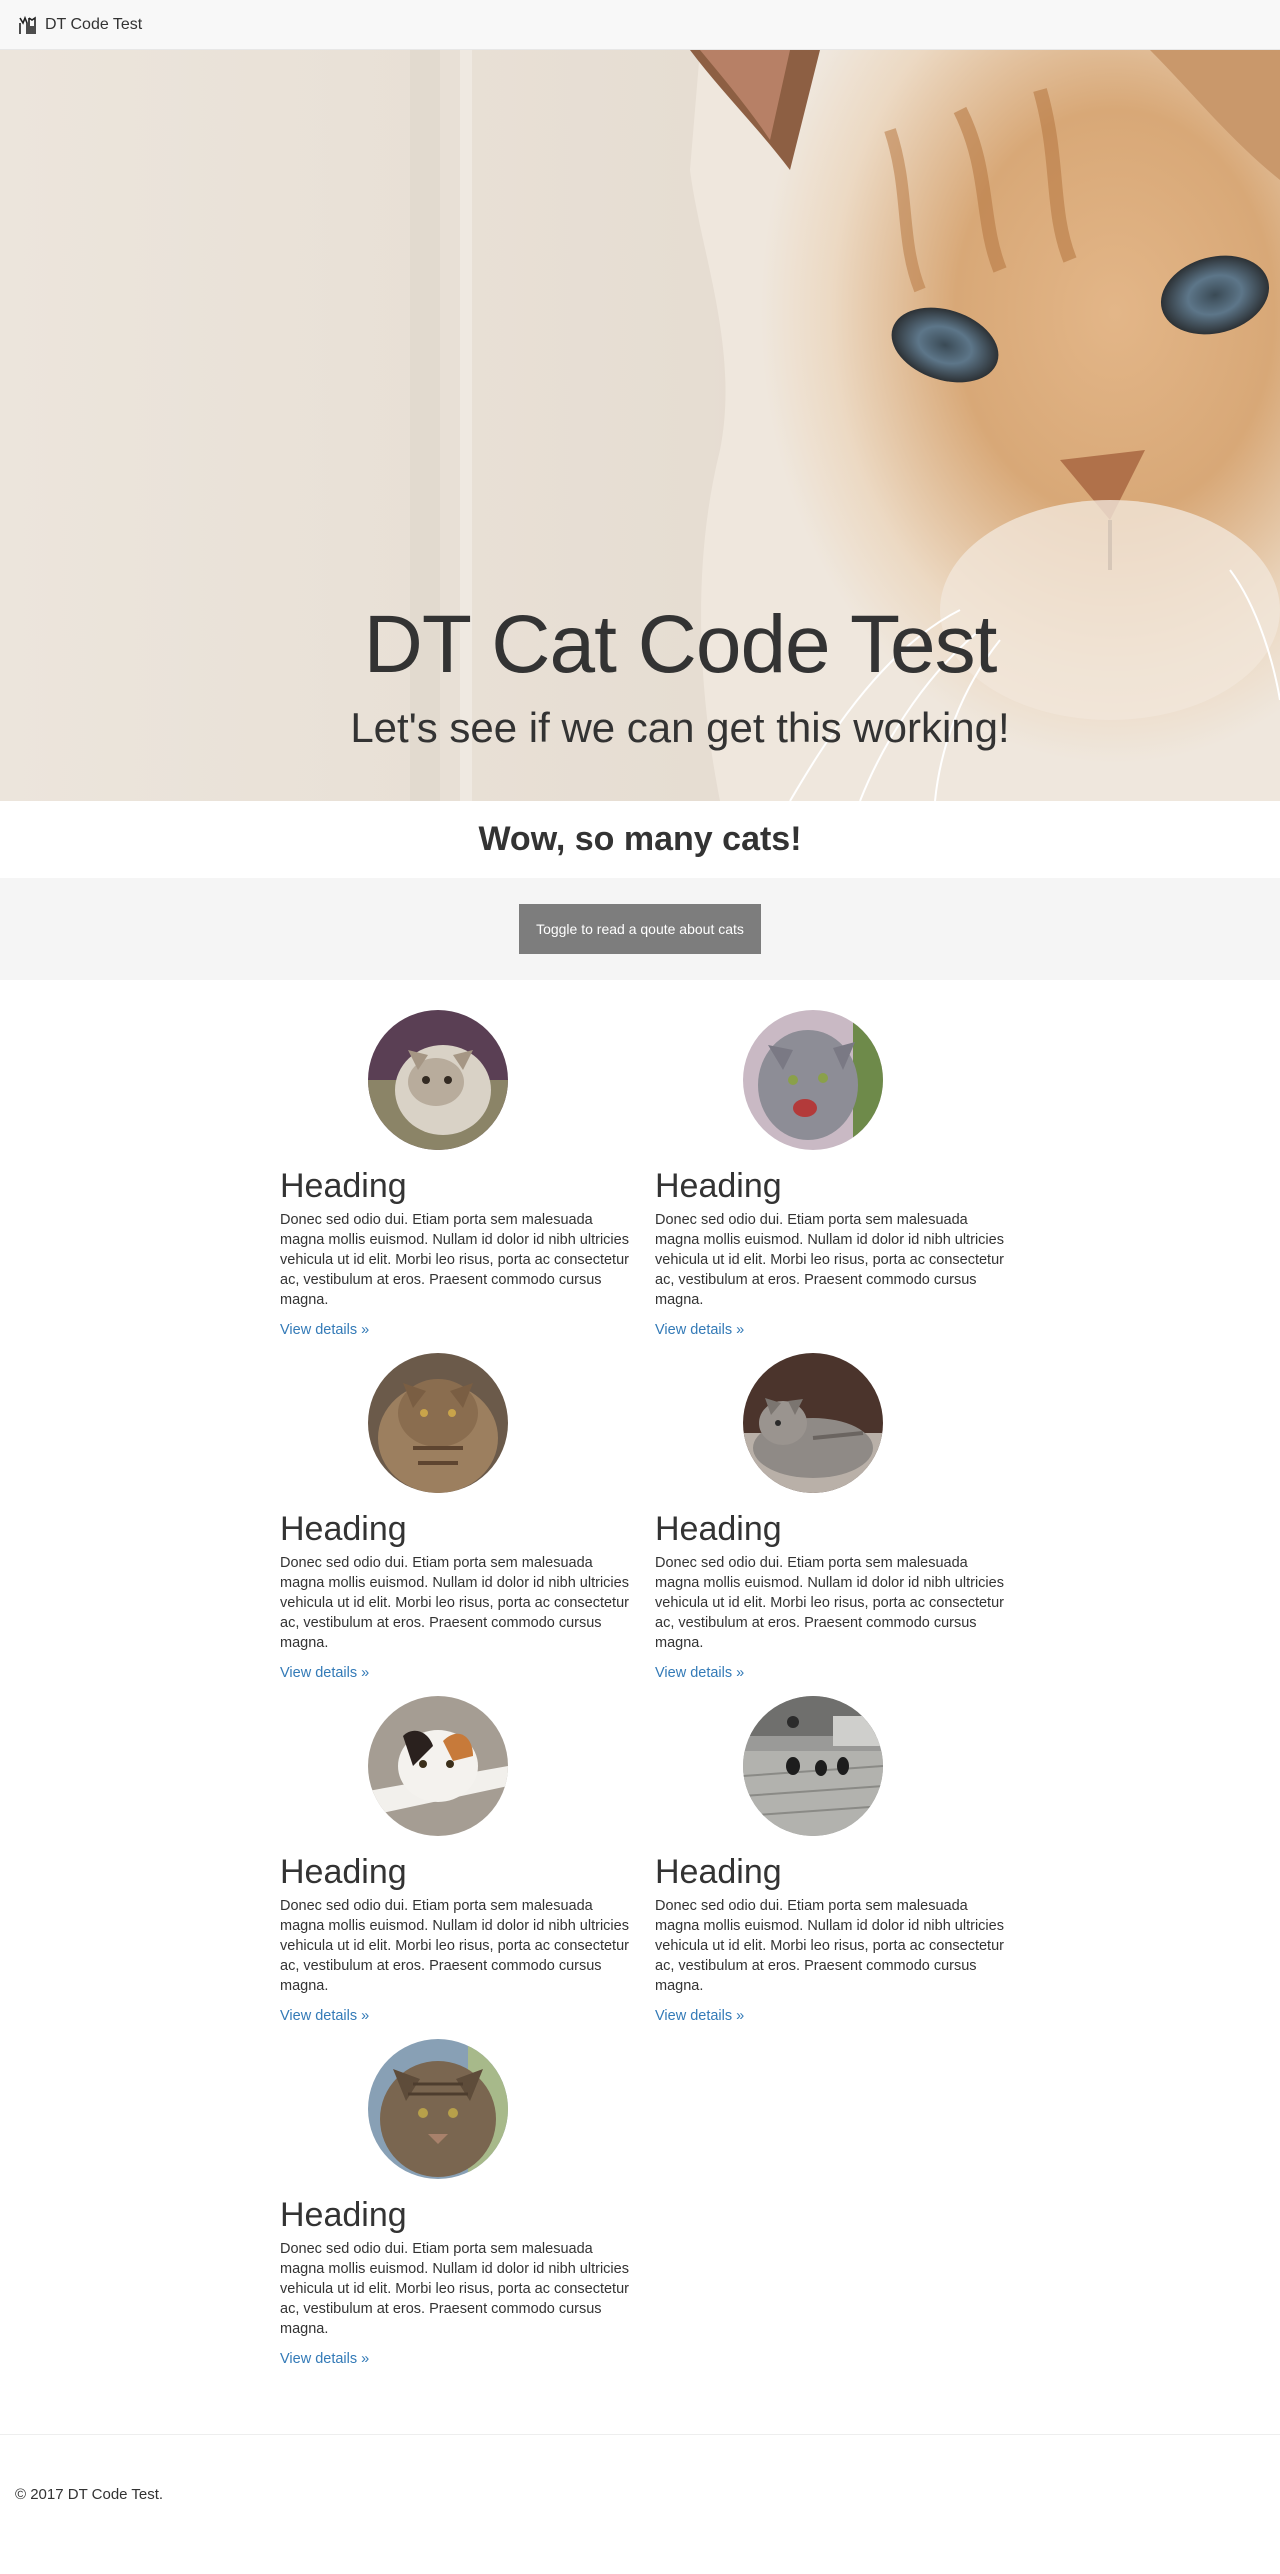 The height and width of the screenshot is (2574, 1280). I want to click on section-heading: Wow, so many cats!, so click(640, 839).